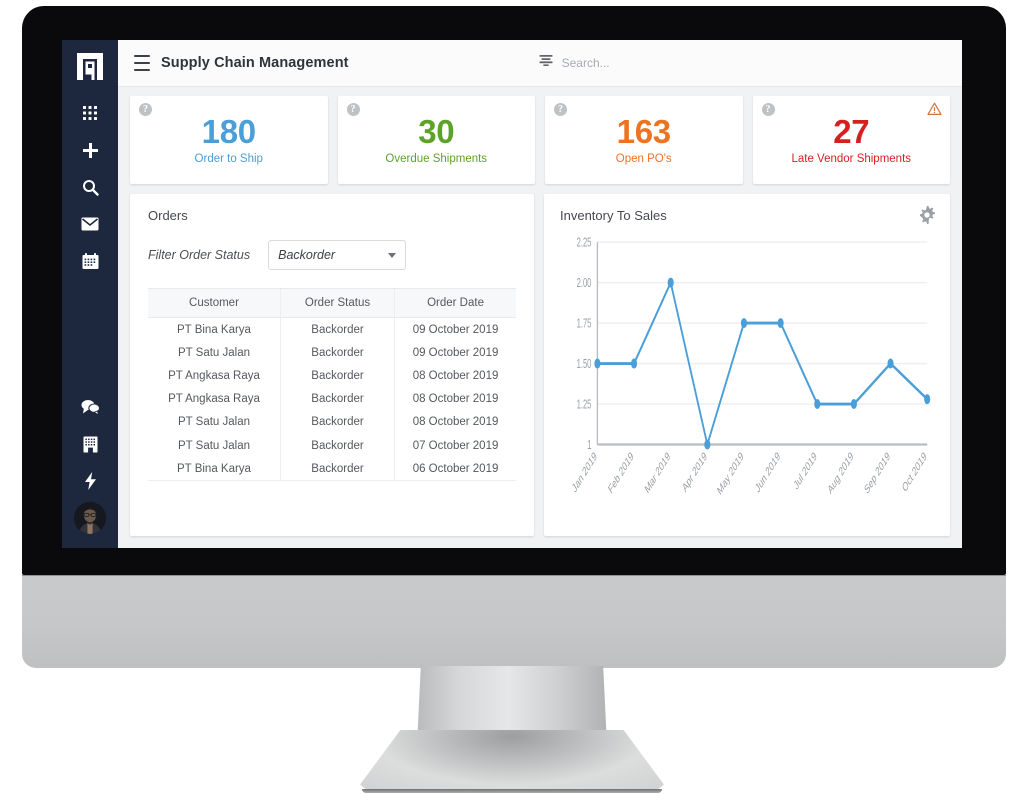 Image resolution: width=1024 pixels, height=803 pixels. What do you see at coordinates (762, 343) in the screenshot?
I see `chart-gridlines` at bounding box center [762, 343].